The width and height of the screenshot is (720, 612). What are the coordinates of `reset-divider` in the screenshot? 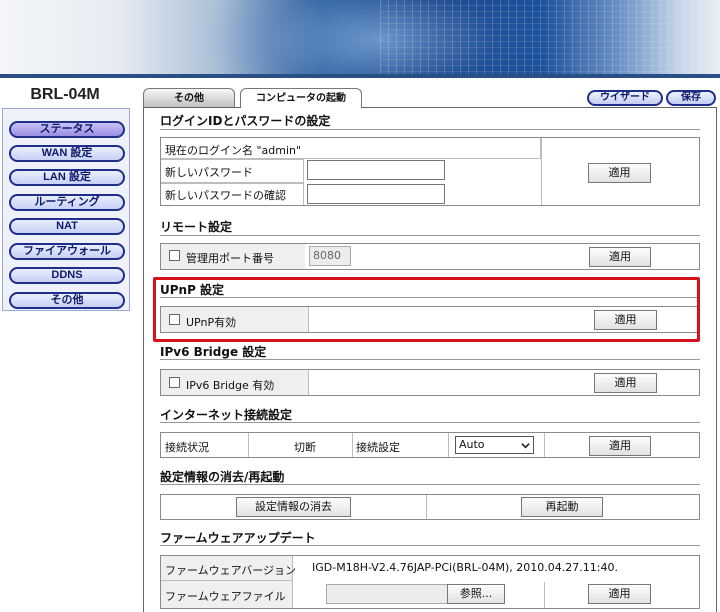 It's located at (426, 507).